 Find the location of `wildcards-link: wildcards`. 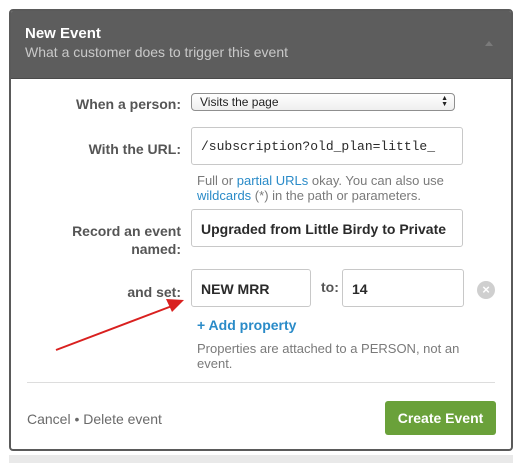

wildcards-link: wildcards is located at coordinates (224, 195).